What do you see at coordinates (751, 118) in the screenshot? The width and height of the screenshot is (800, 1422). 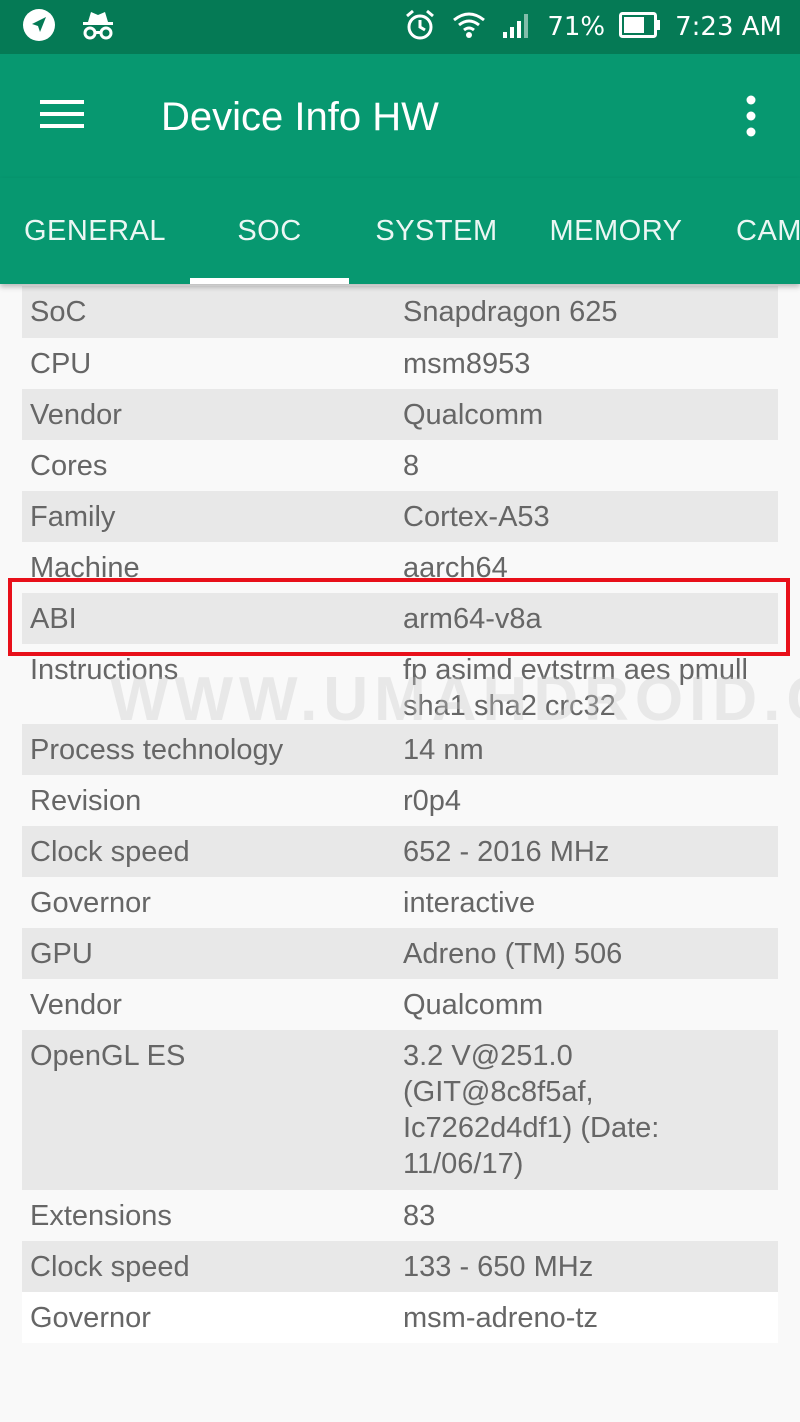 I see `overflow-menu-icon` at bounding box center [751, 118].